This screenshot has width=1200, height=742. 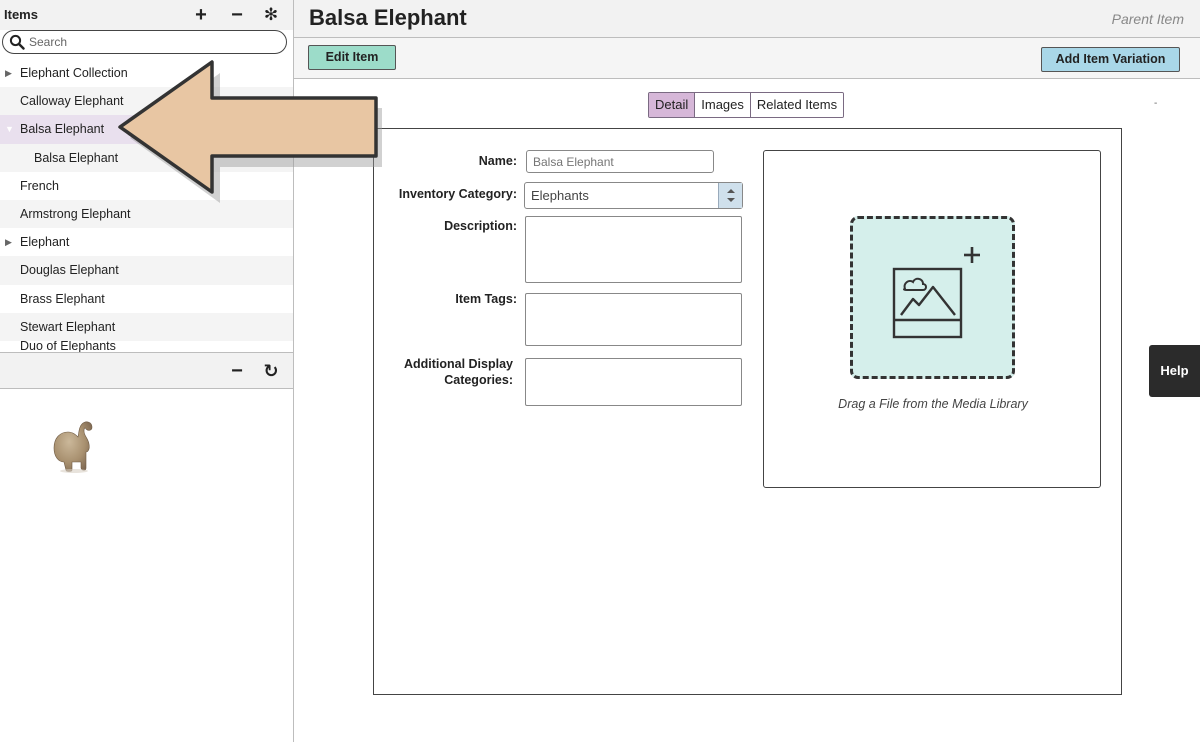 What do you see at coordinates (69, 270) in the screenshot?
I see `tree-item-label: Douglas Elephant` at bounding box center [69, 270].